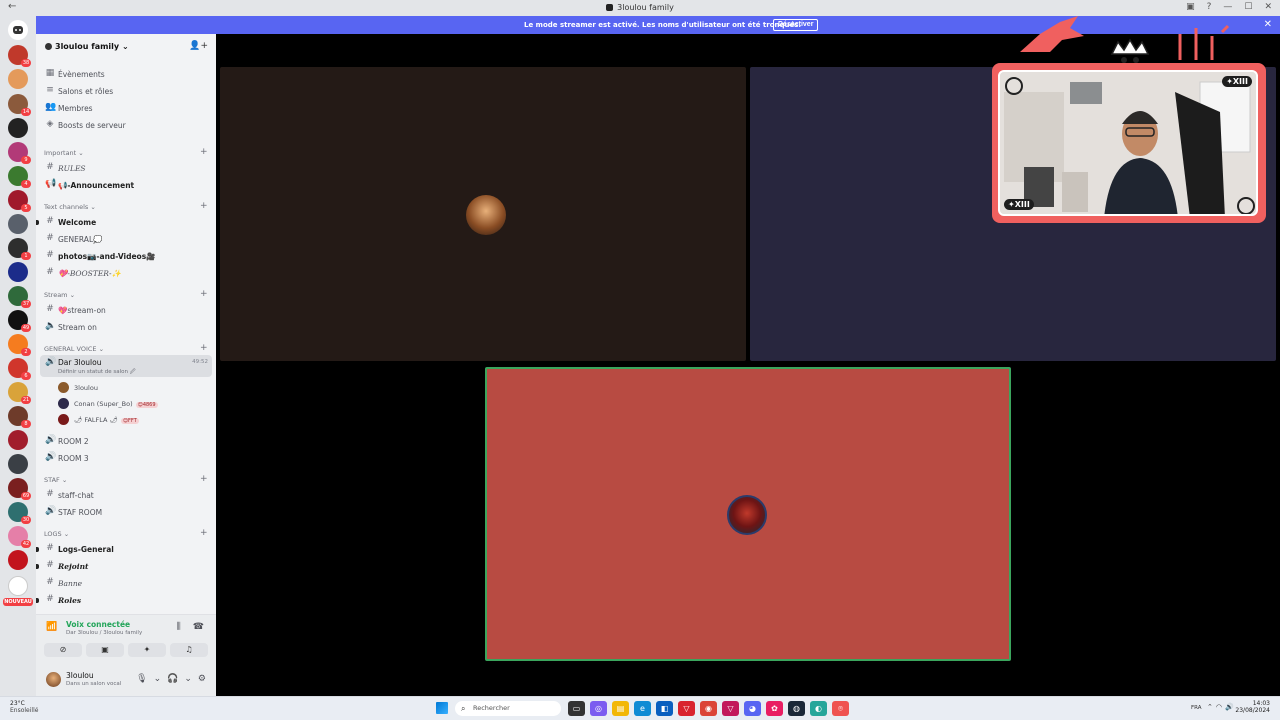  What do you see at coordinates (126, 441) in the screenshot?
I see `channel-room-2: 🔊 ROOM 2` at bounding box center [126, 441].